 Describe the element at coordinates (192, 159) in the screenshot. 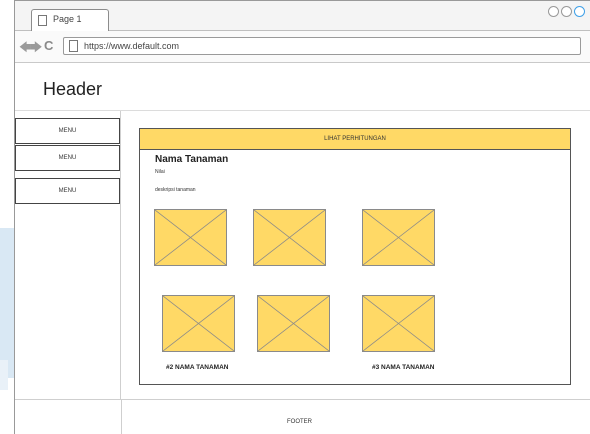

I see `plant-name: Nama Tanaman` at that location.